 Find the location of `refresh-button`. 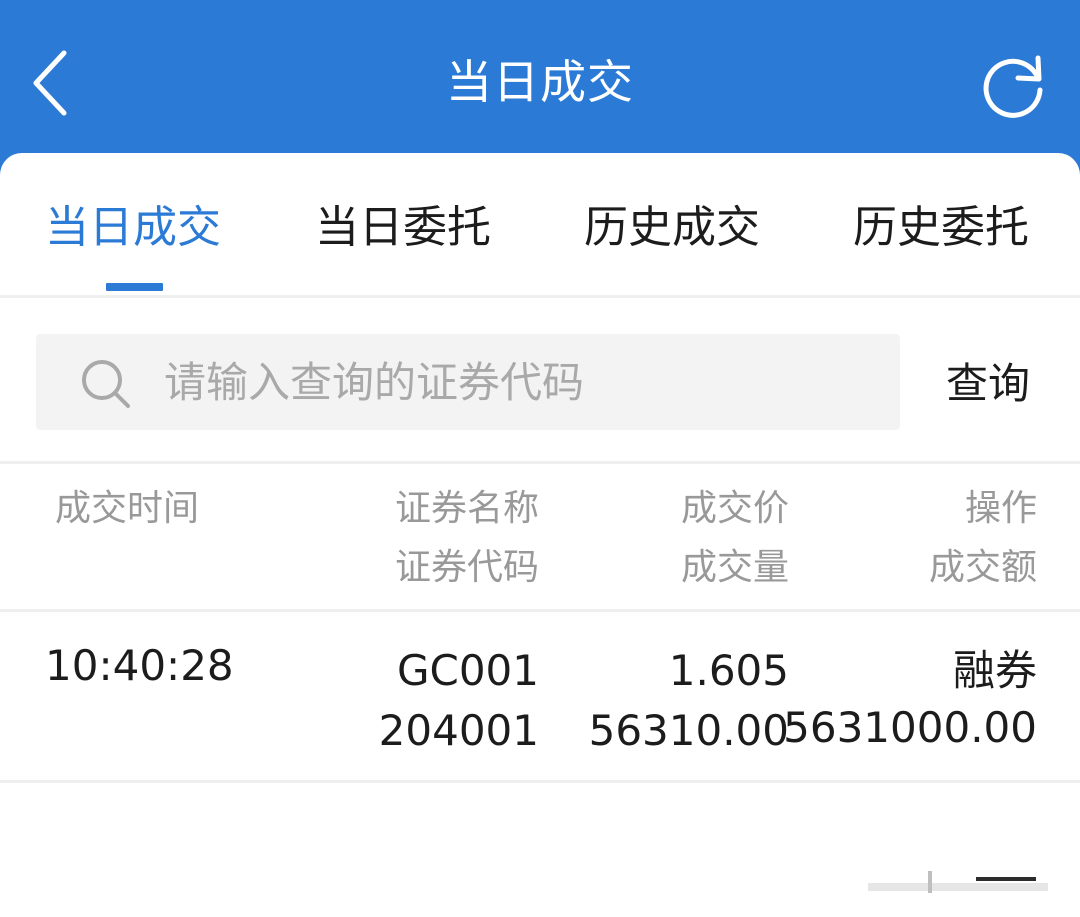

refresh-button is located at coordinates (1014, 86).